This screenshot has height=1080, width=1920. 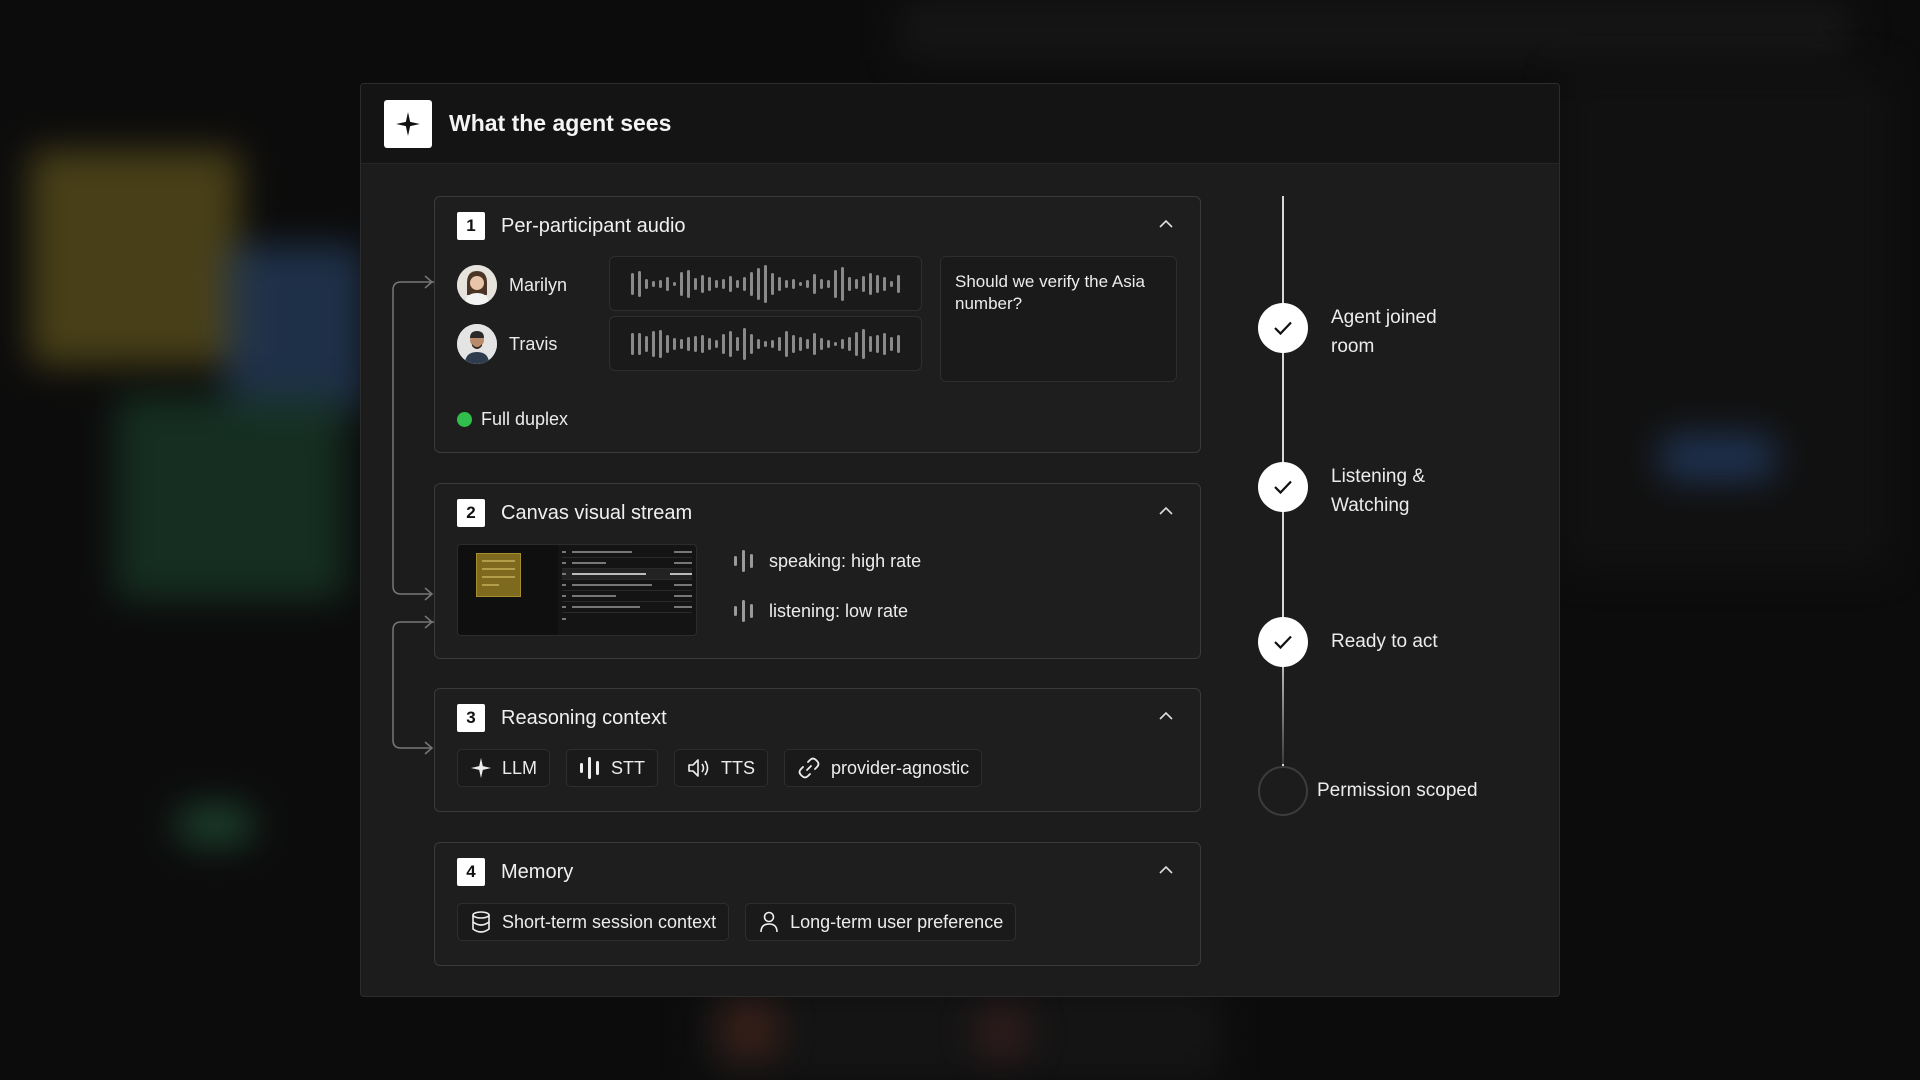 What do you see at coordinates (512, 419) in the screenshot?
I see `duplex-status: Full duplex` at bounding box center [512, 419].